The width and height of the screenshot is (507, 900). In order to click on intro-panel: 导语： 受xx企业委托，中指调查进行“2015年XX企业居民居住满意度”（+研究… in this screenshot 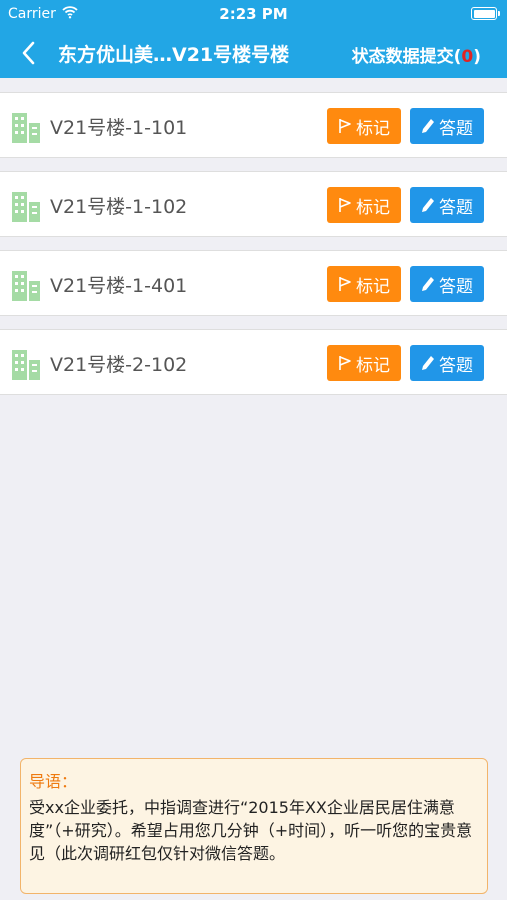, I will do `click(254, 826)`.